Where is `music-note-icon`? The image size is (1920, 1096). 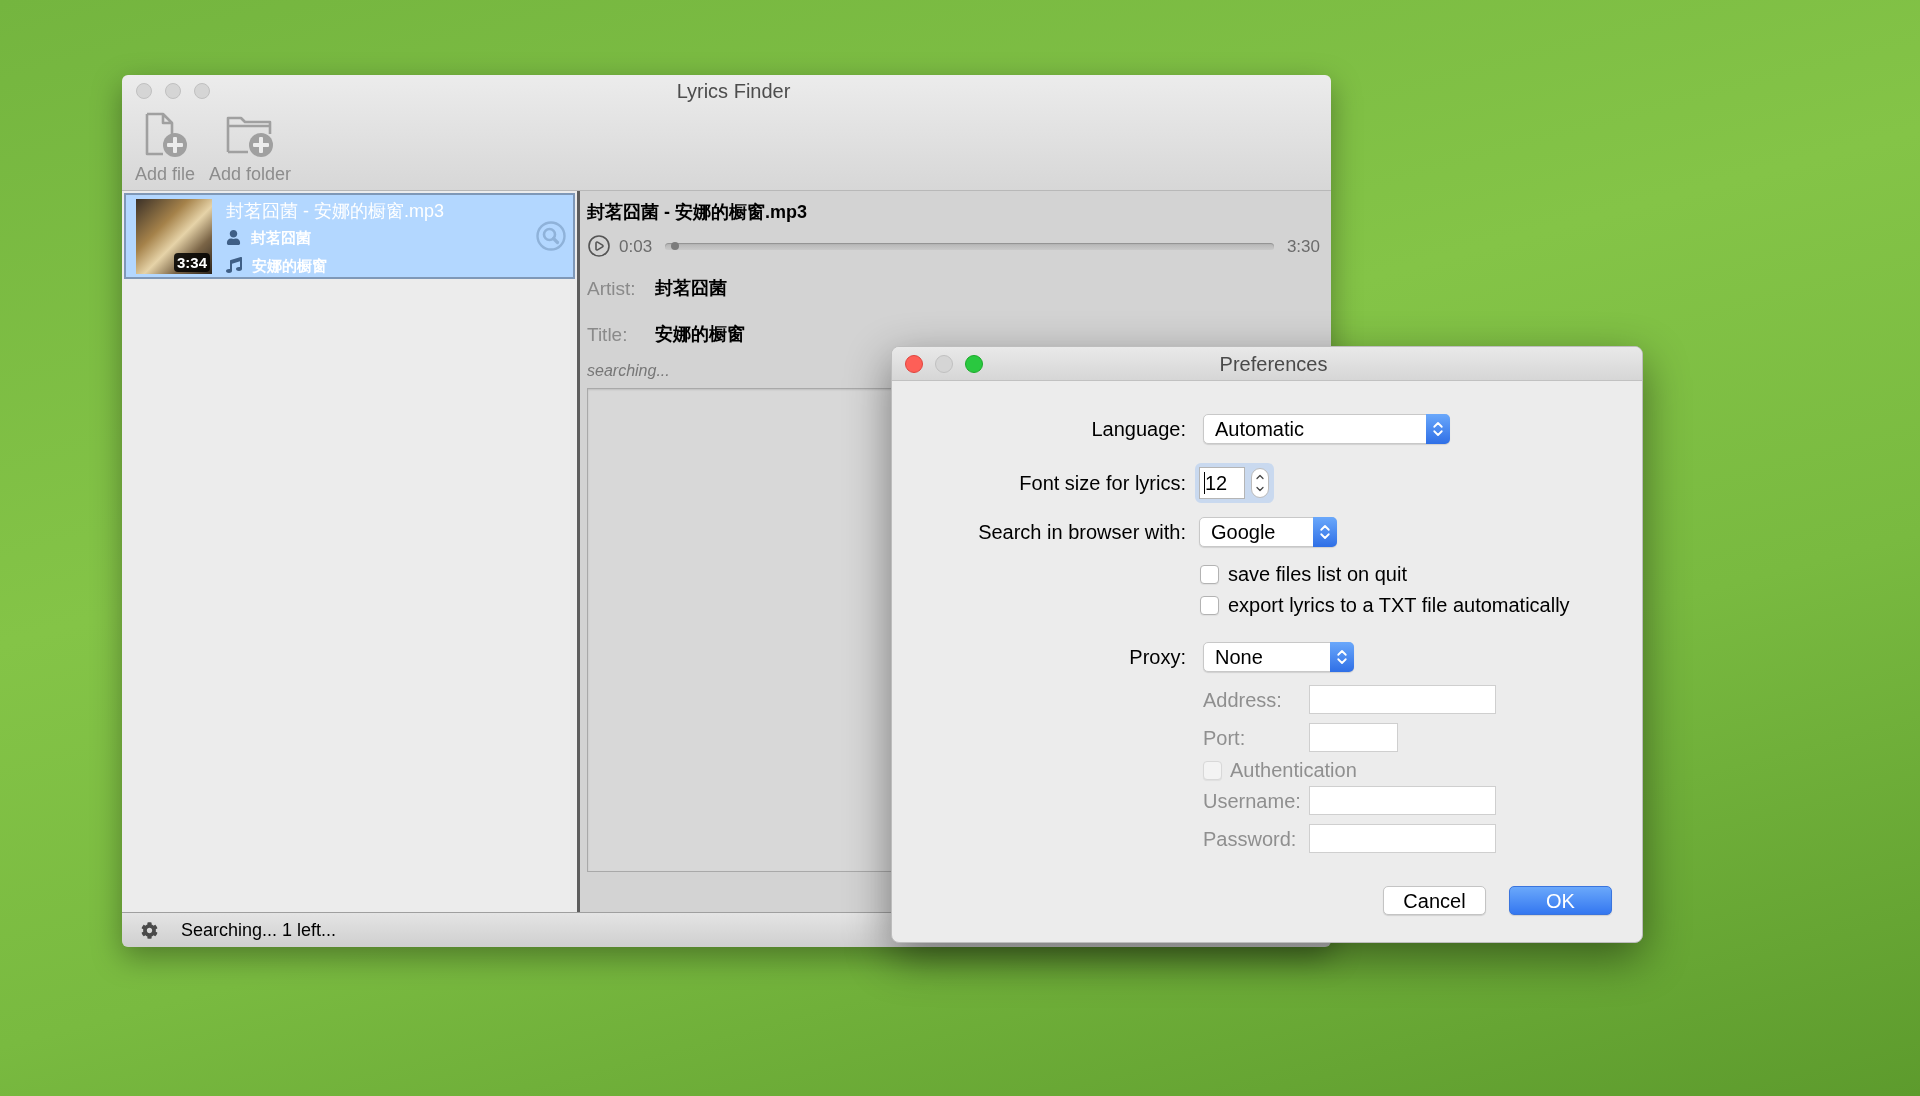 music-note-icon is located at coordinates (234, 265).